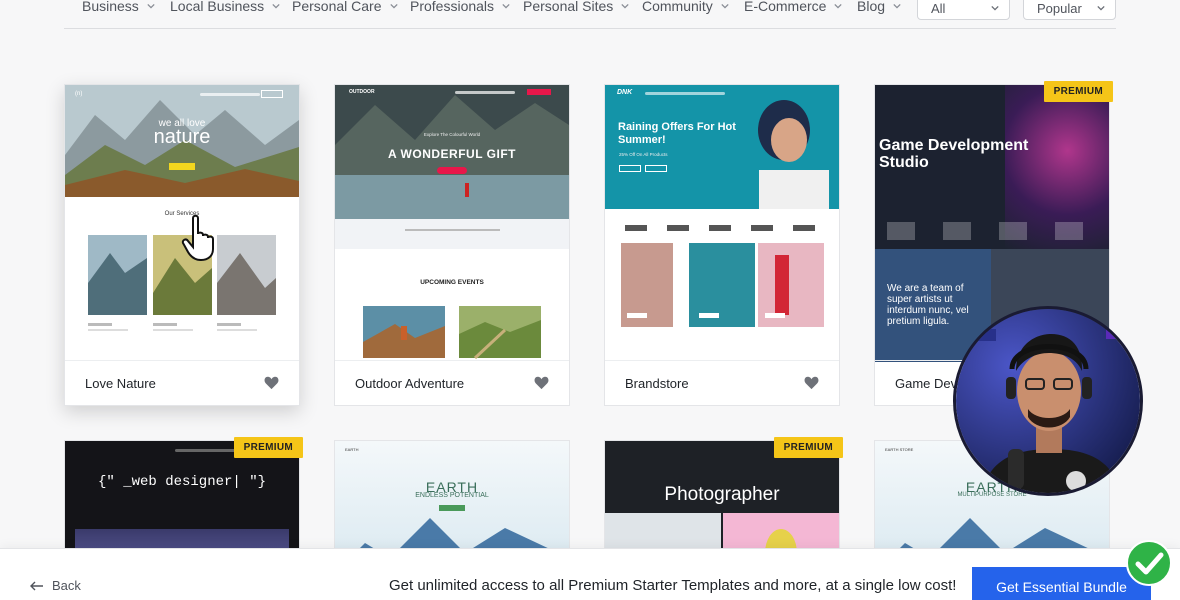 This screenshot has width=1180, height=600. Describe the element at coordinates (225, 7) in the screenshot. I see `category-local-business: Local Business` at that location.